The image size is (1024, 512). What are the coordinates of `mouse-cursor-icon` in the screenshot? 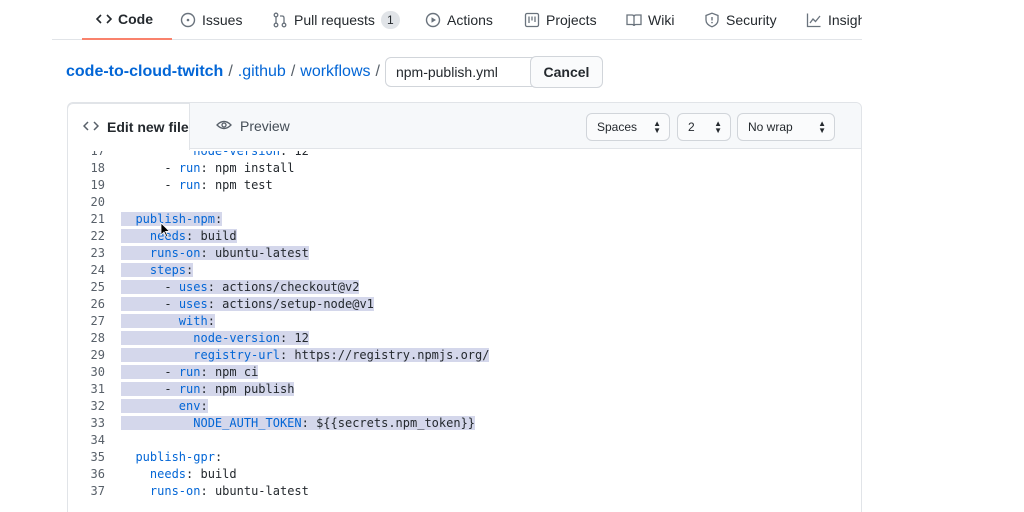 It's located at (165, 230).